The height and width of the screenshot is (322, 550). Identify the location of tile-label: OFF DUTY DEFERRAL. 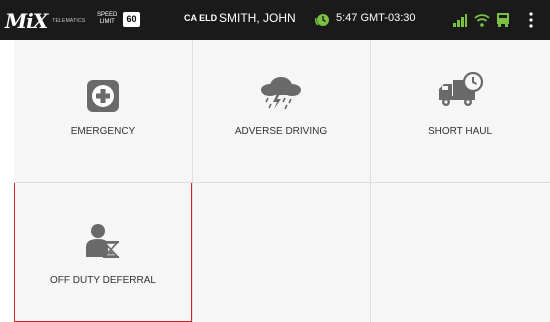
(103, 280).